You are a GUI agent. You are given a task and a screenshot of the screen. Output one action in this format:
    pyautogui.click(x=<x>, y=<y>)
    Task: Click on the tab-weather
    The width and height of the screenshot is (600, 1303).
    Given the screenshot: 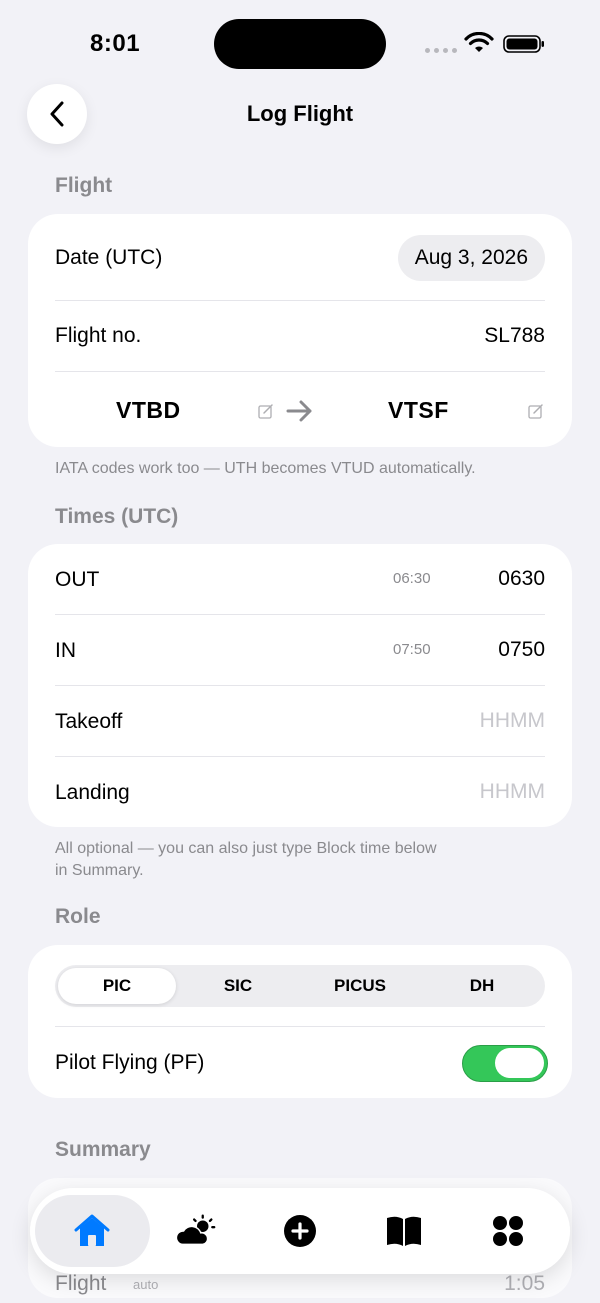 What is the action you would take?
    pyautogui.click(x=197, y=1231)
    